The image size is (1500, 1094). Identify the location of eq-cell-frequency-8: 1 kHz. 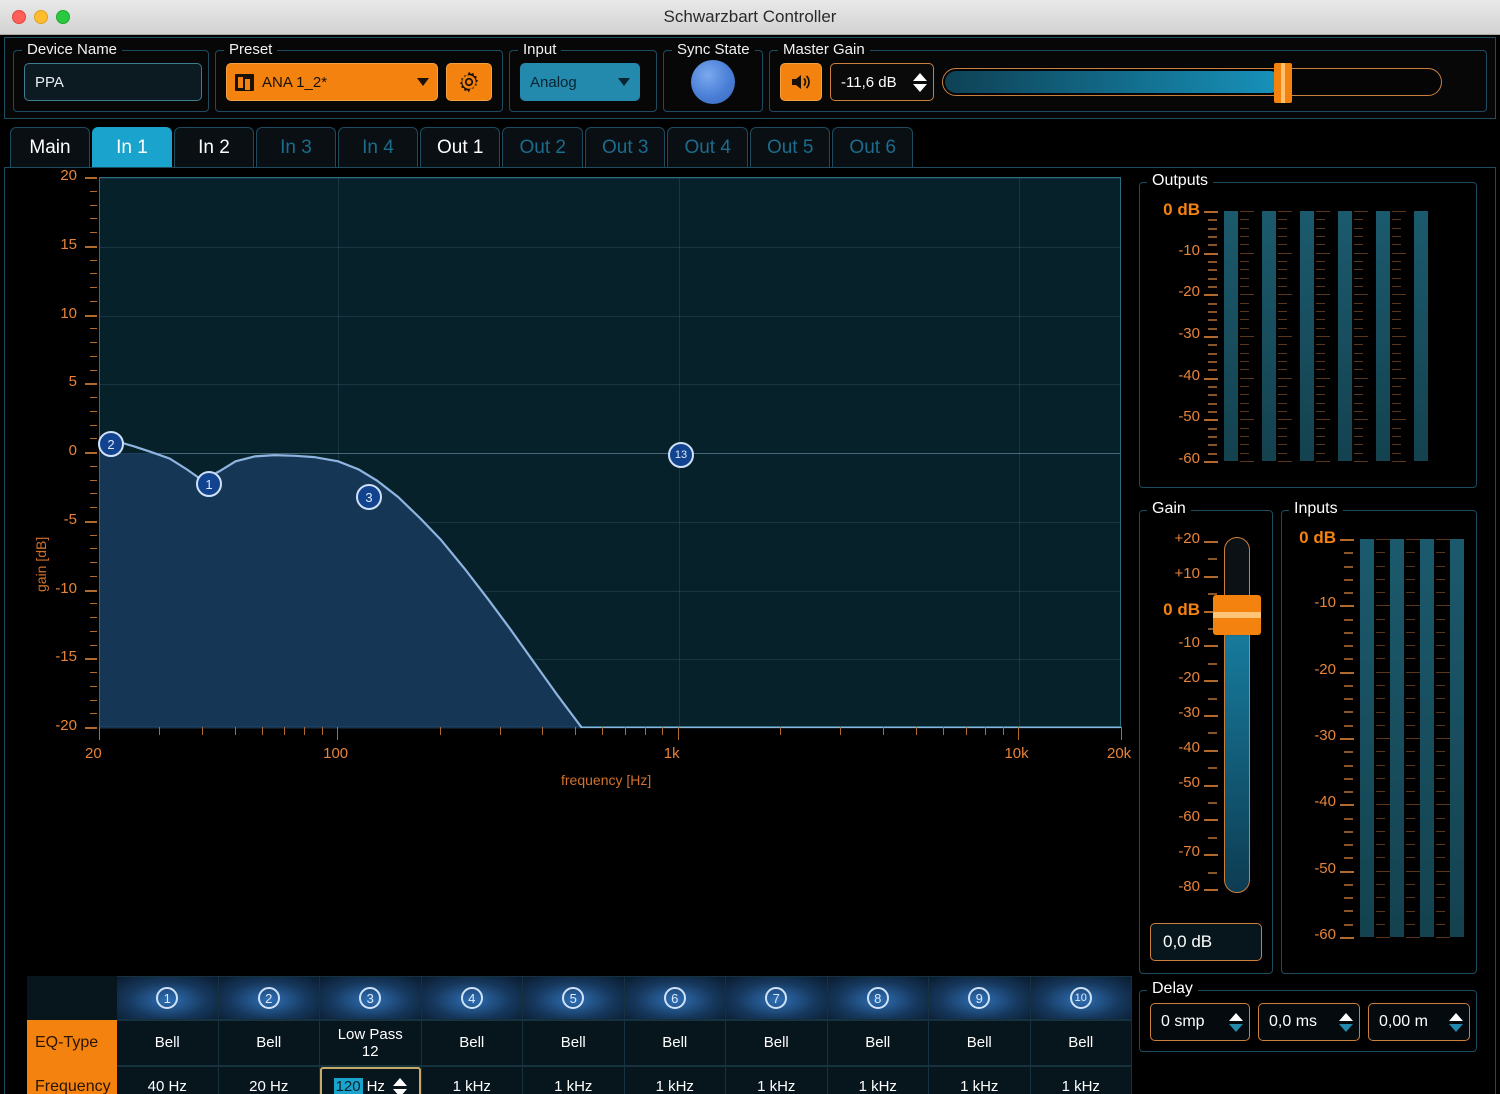
(878, 1080).